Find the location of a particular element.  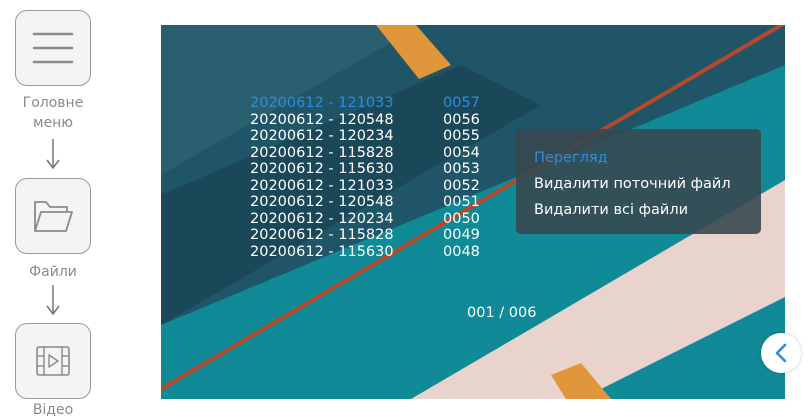

video-film-icon is located at coordinates (53, 361).